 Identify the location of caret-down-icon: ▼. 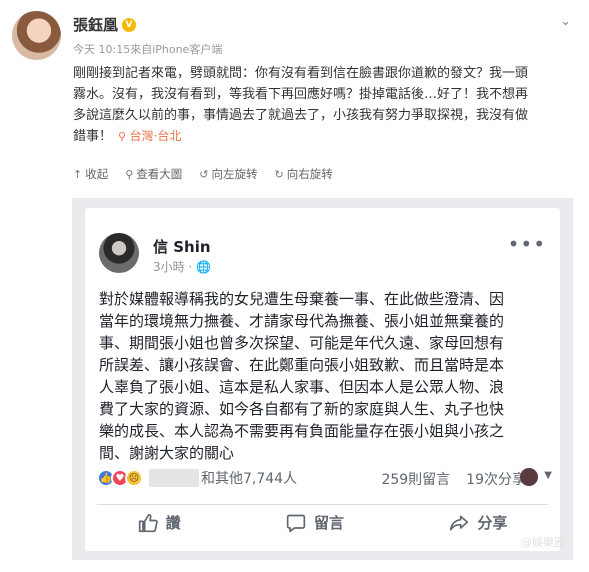
(548, 475).